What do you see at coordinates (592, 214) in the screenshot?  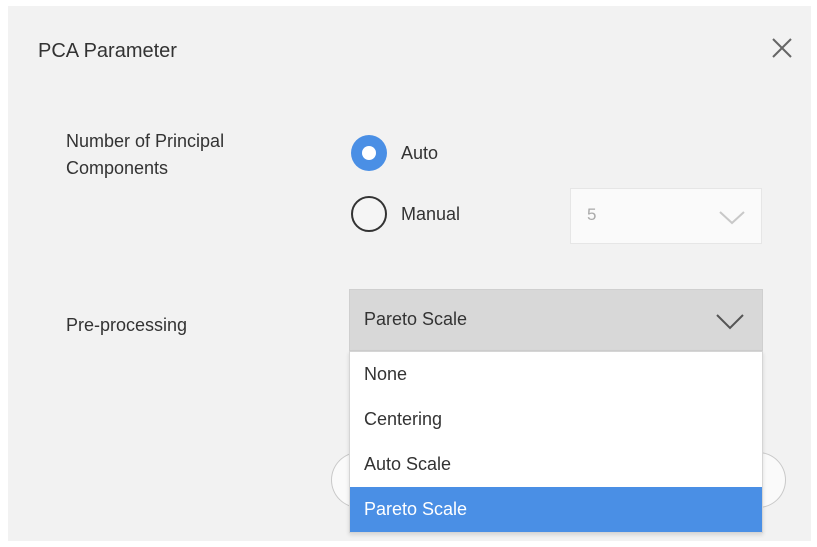 I see `manual-components-value: 5` at bounding box center [592, 214].